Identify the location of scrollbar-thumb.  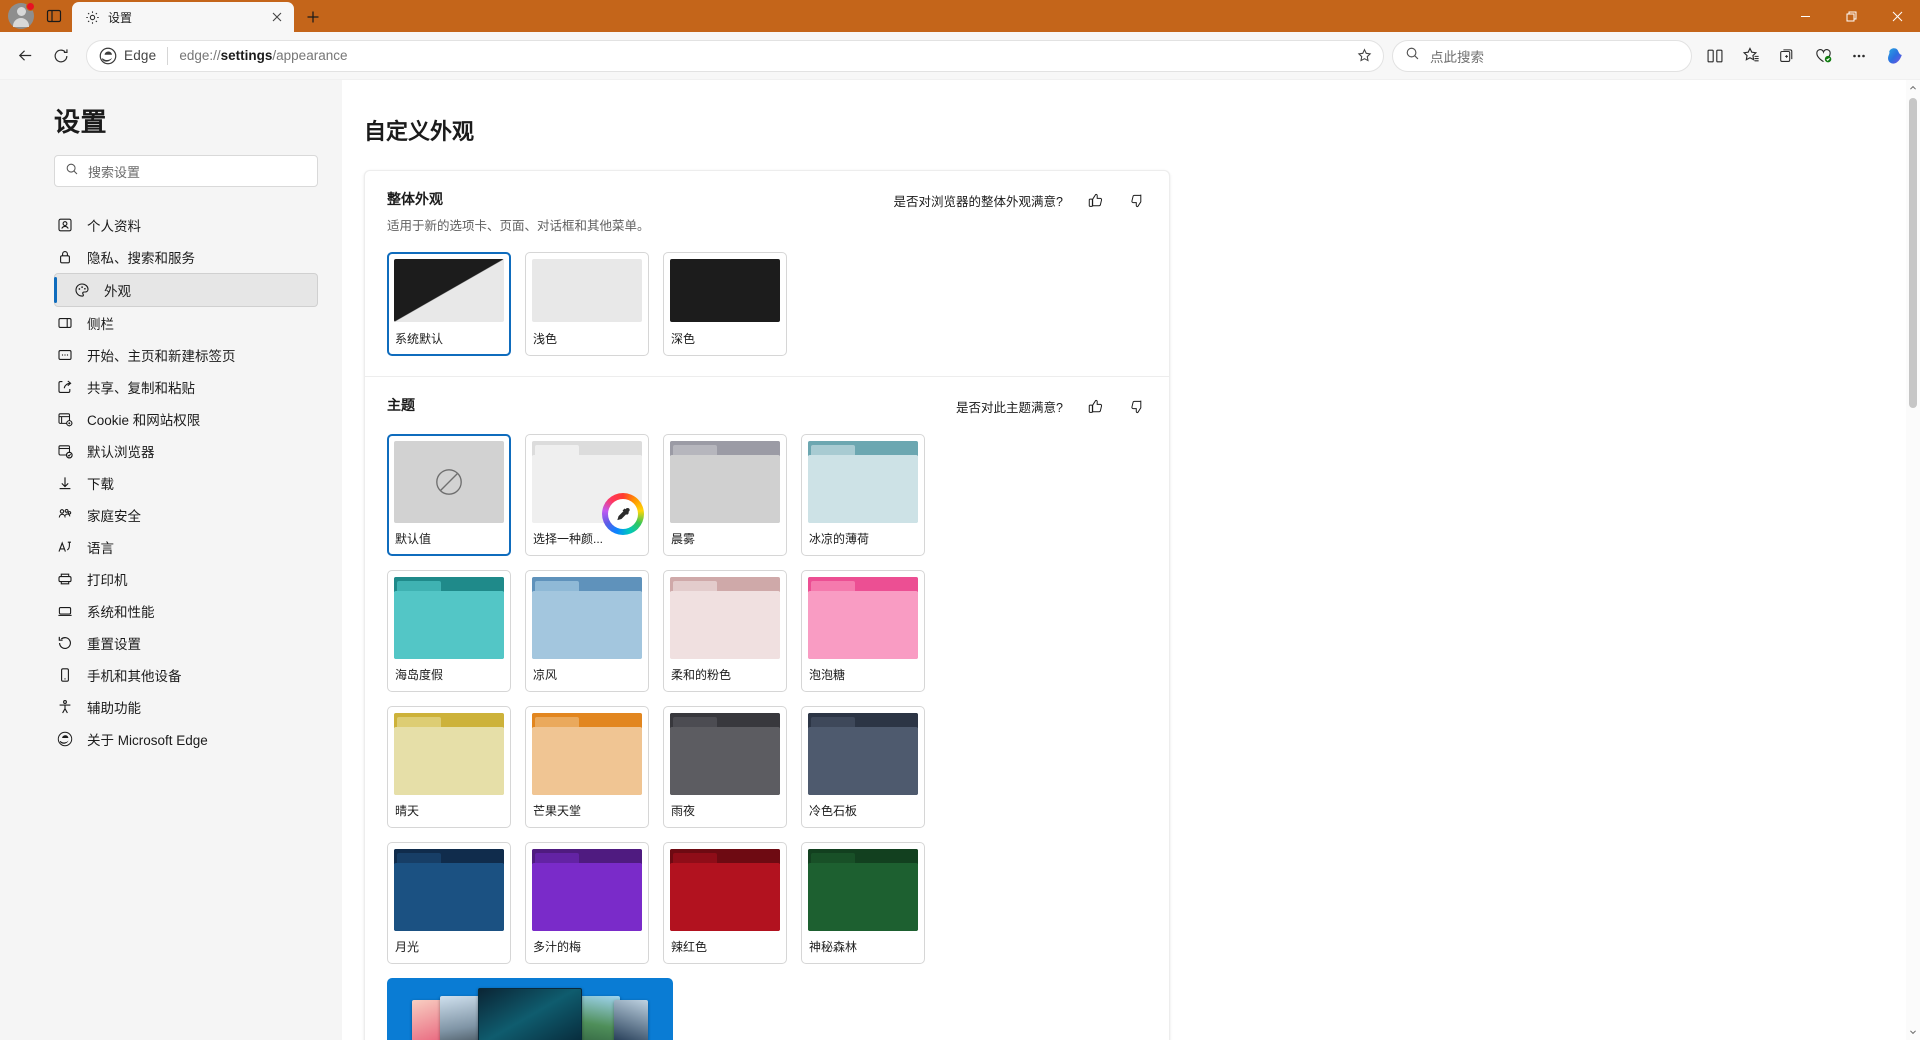
(1913, 253).